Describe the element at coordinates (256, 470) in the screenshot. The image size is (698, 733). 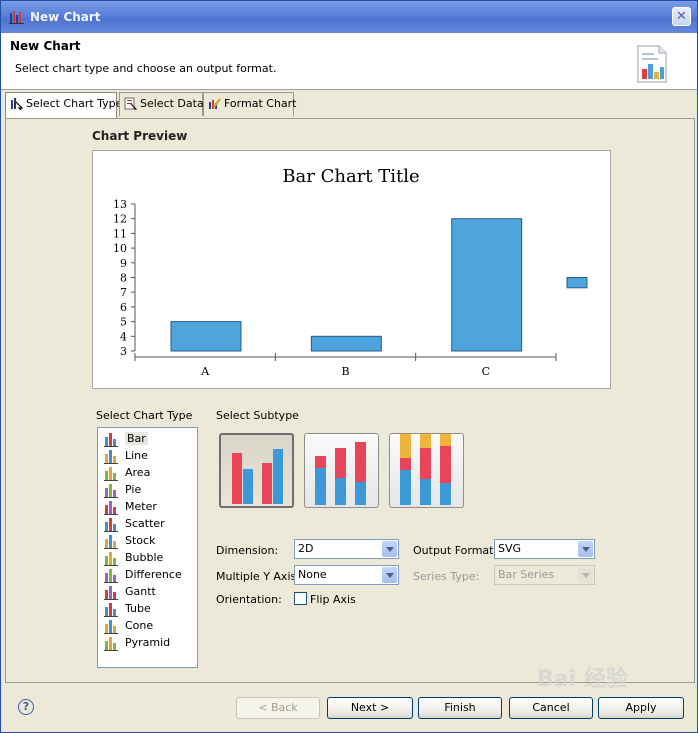
I see `subtype-side-by-side` at that location.